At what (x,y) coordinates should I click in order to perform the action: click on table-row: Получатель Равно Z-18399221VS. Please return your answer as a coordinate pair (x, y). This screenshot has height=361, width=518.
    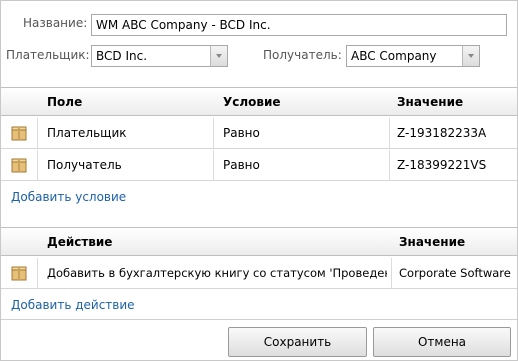
    Looking at the image, I should click on (259, 165).